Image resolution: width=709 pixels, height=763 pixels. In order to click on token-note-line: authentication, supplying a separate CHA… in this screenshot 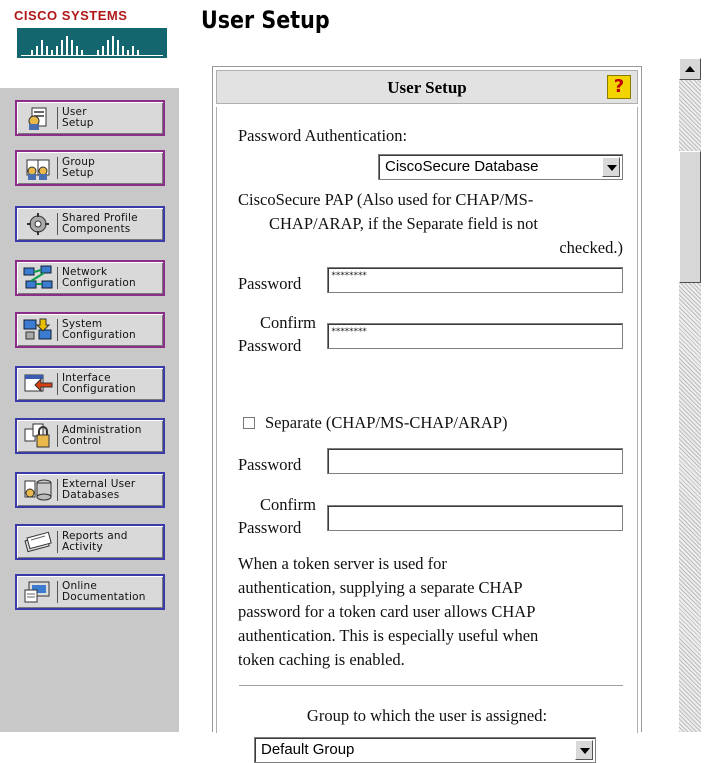, I will do `click(380, 587)`.